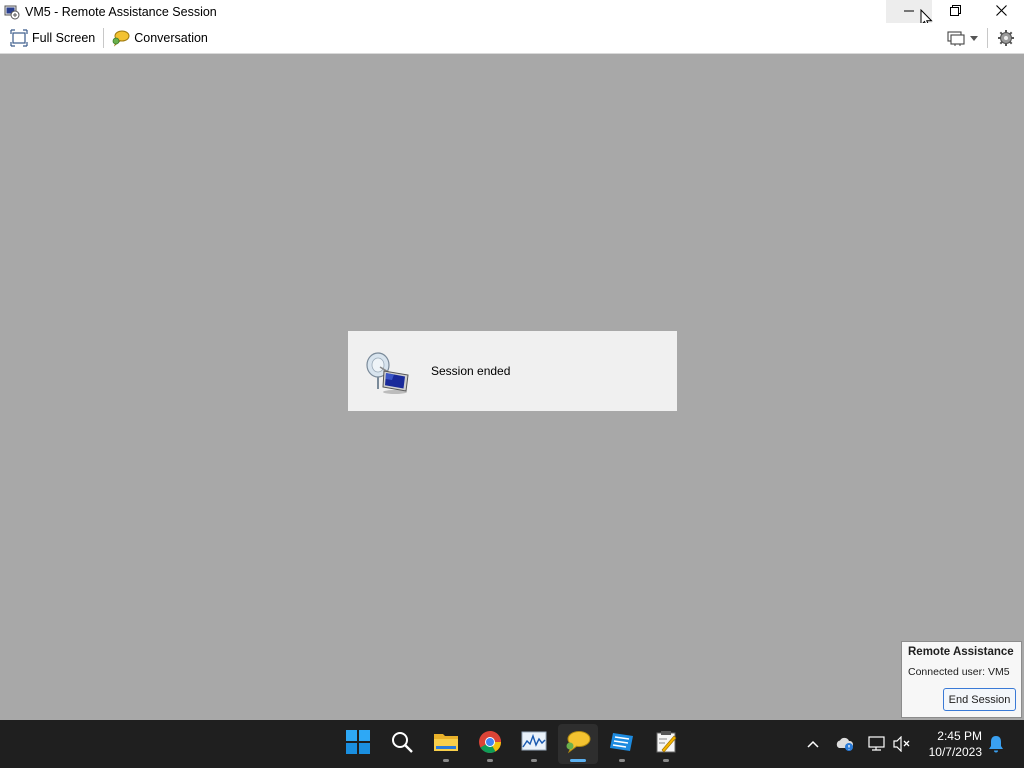 This screenshot has width=1024, height=768. I want to click on notepad-app-icon, so click(666, 744).